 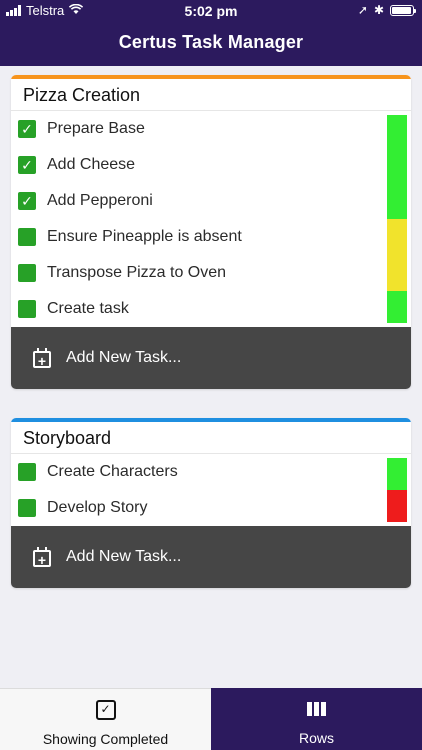 I want to click on task-label: Add Pepperoni, so click(x=100, y=200).